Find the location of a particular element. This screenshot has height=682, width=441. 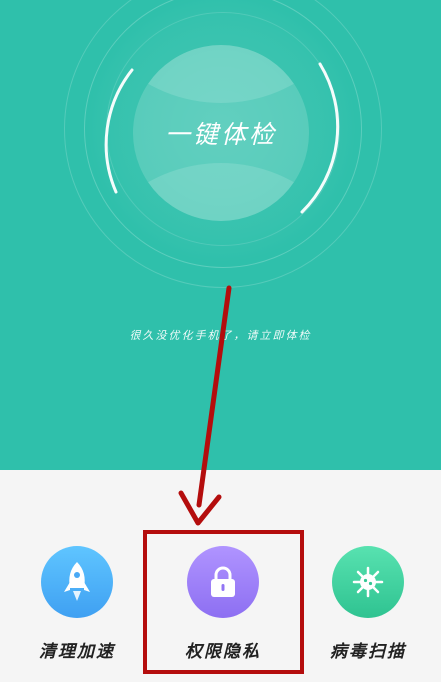

annotation-arrow is located at coordinates (205, 405).